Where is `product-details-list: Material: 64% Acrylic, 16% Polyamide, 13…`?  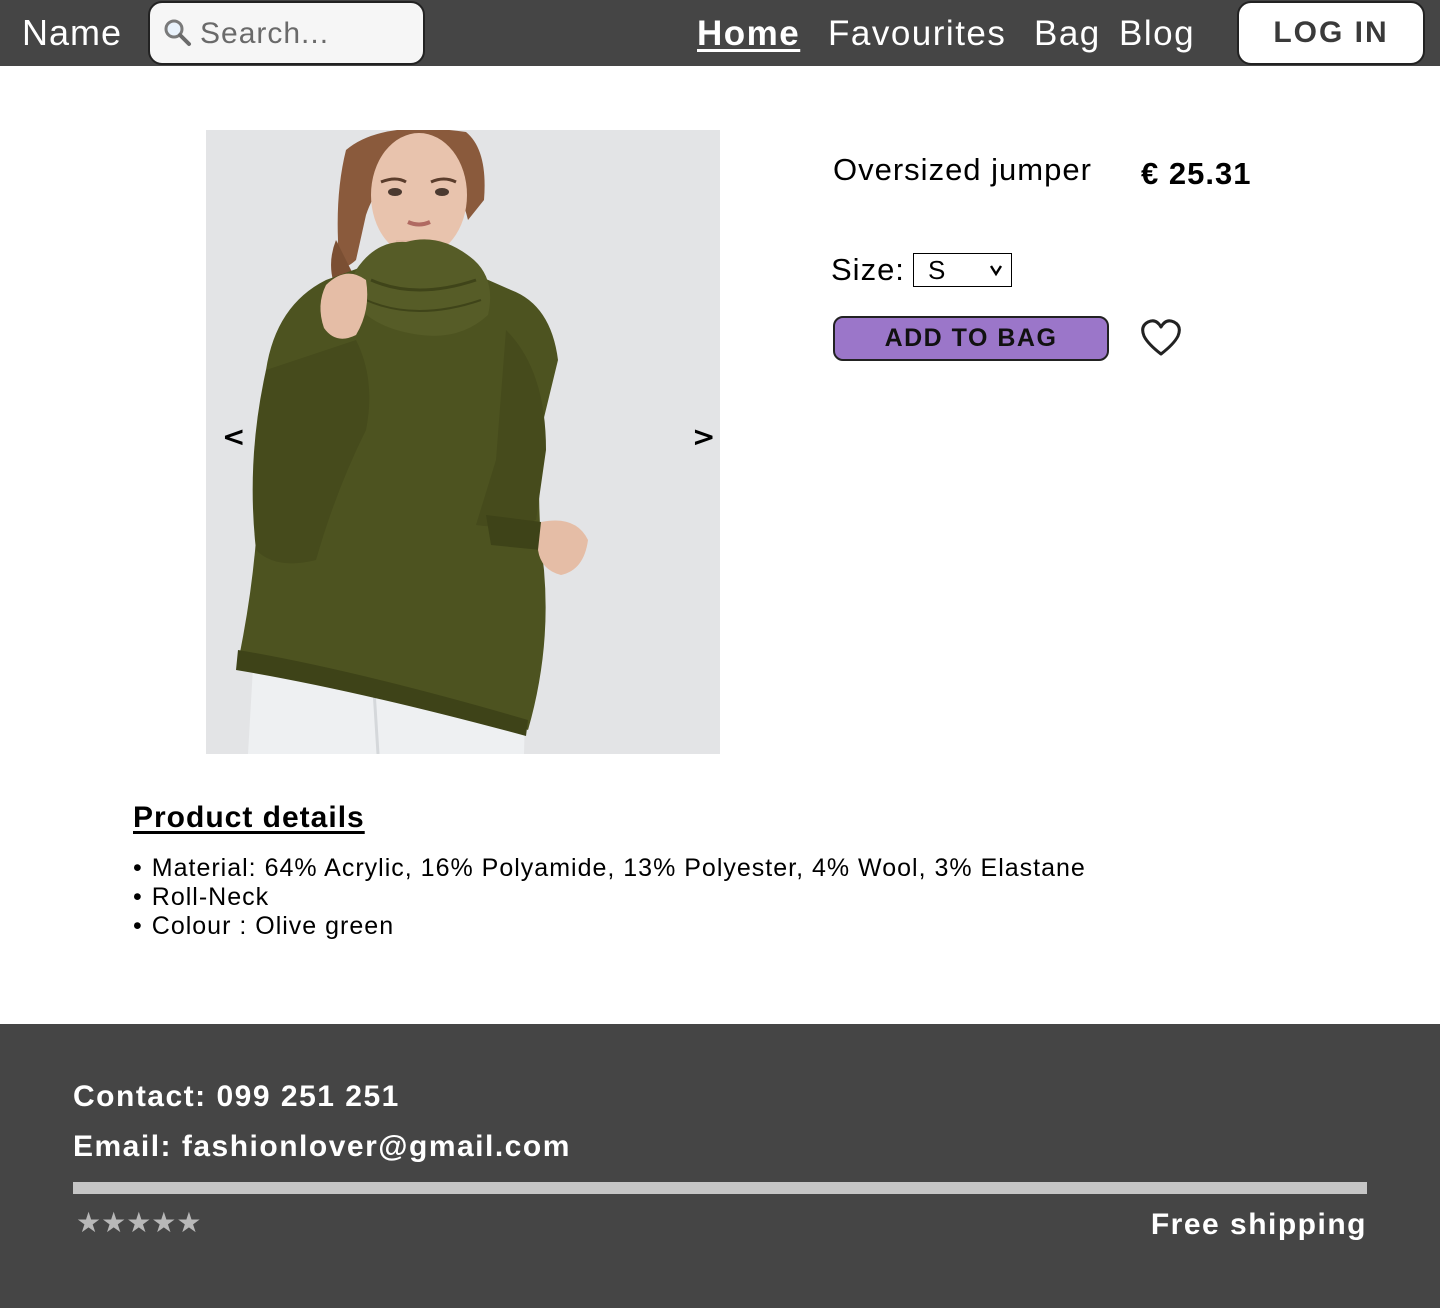
product-details-list: Material: 64% Acrylic, 16% Polyamide, 13… is located at coordinates (609, 897).